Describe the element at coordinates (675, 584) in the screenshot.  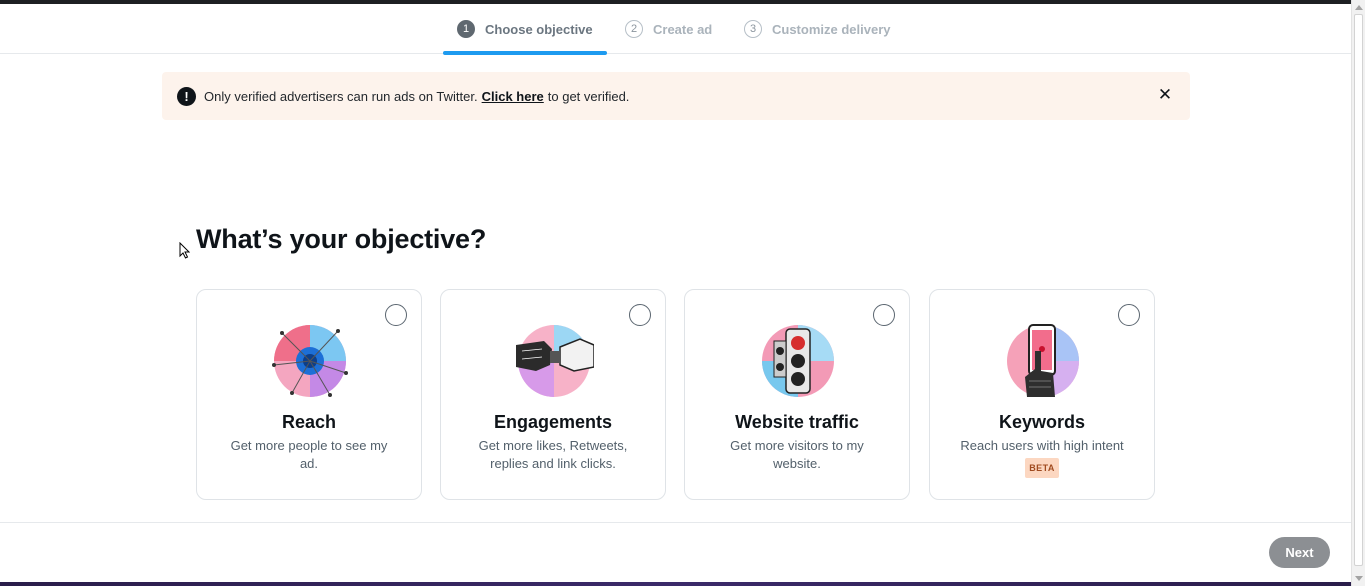
I see `bottom-bar` at that location.